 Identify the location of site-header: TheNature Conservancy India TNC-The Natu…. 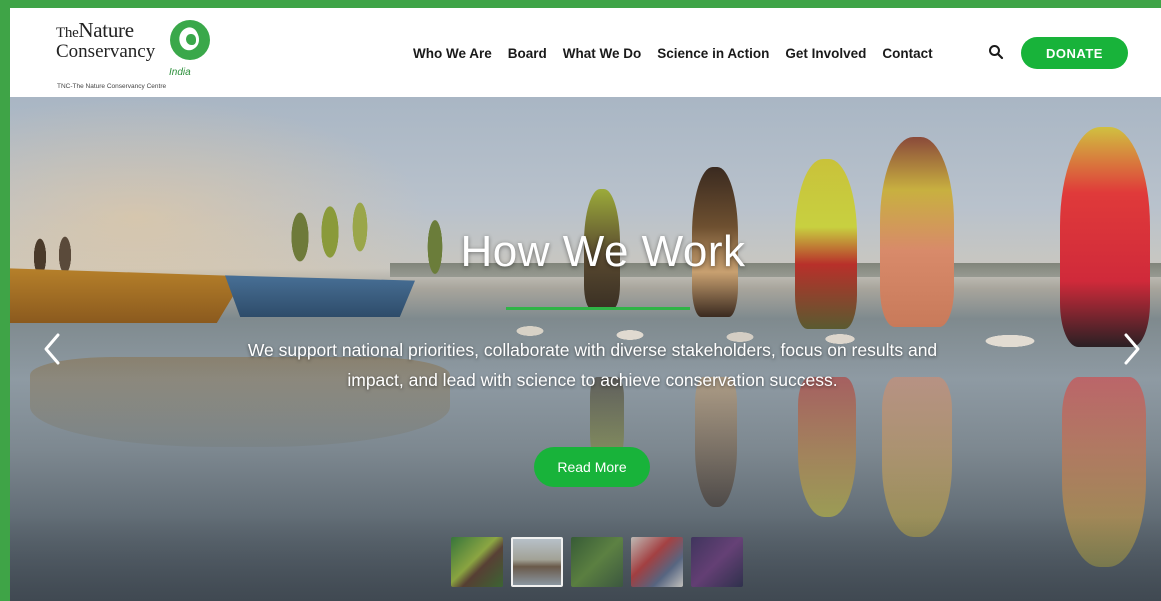
(585, 52).